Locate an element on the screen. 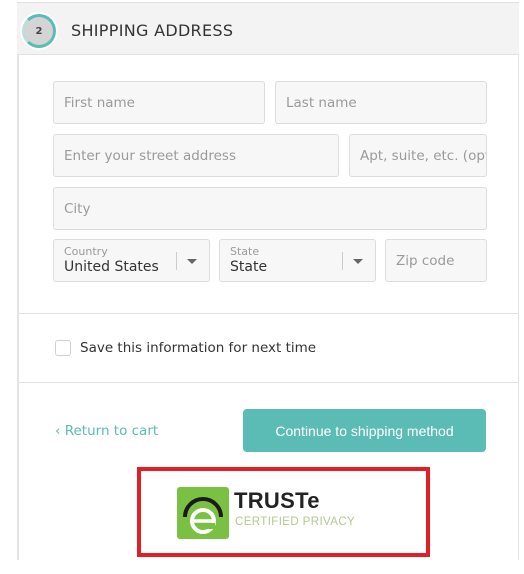 Image resolution: width=524 pixels, height=574 pixels. apt-suite-placeholder: Apt, suite, etc. (opt is located at coordinates (423, 155).